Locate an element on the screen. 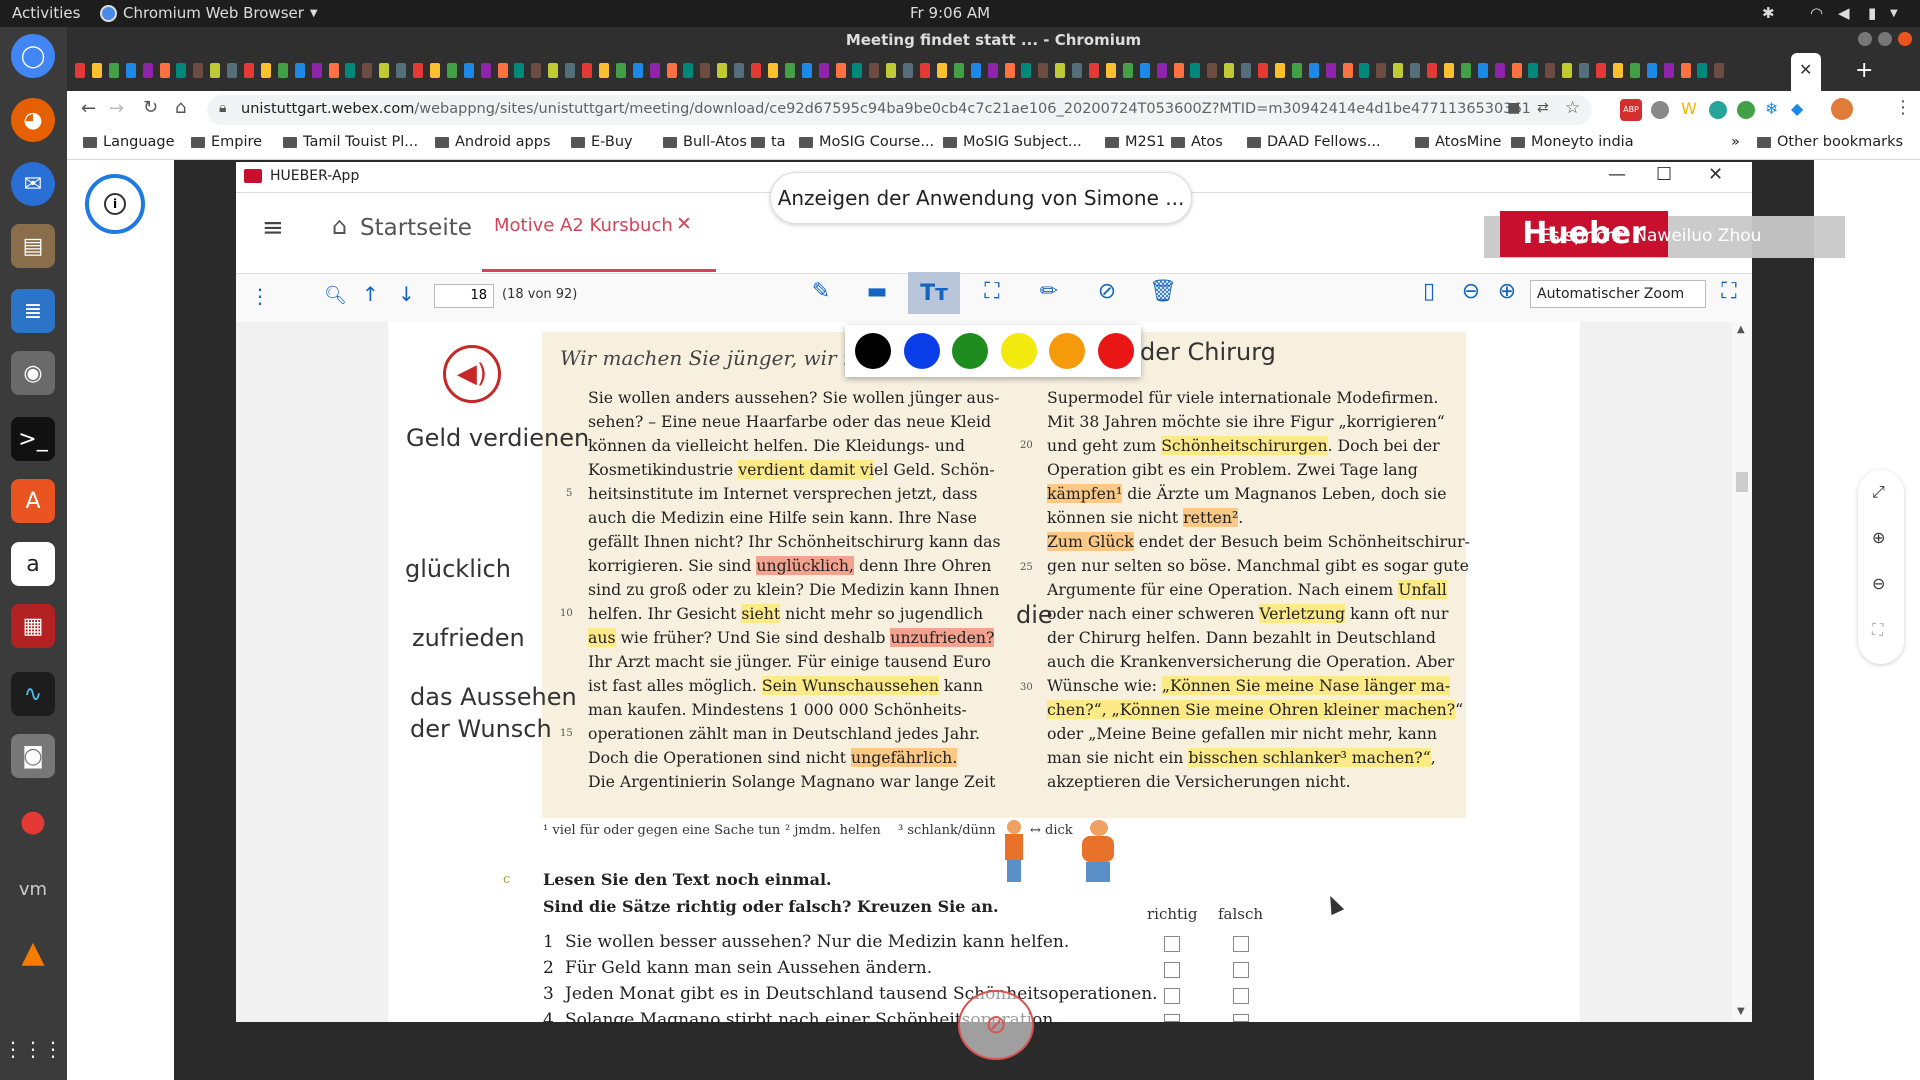 This screenshot has width=1920, height=1080. writer-icon: ≣ is located at coordinates (33, 311).